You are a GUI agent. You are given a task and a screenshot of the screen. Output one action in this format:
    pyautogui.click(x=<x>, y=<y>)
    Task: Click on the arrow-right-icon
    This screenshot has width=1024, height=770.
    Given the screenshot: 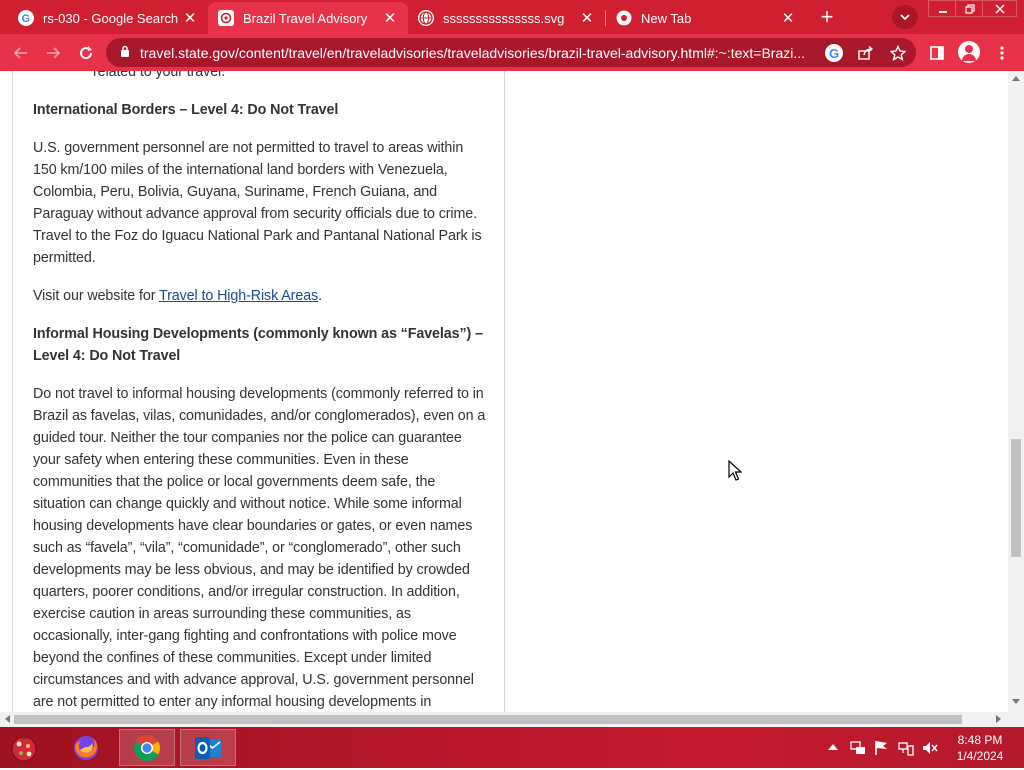 What is the action you would take?
    pyautogui.click(x=54, y=53)
    